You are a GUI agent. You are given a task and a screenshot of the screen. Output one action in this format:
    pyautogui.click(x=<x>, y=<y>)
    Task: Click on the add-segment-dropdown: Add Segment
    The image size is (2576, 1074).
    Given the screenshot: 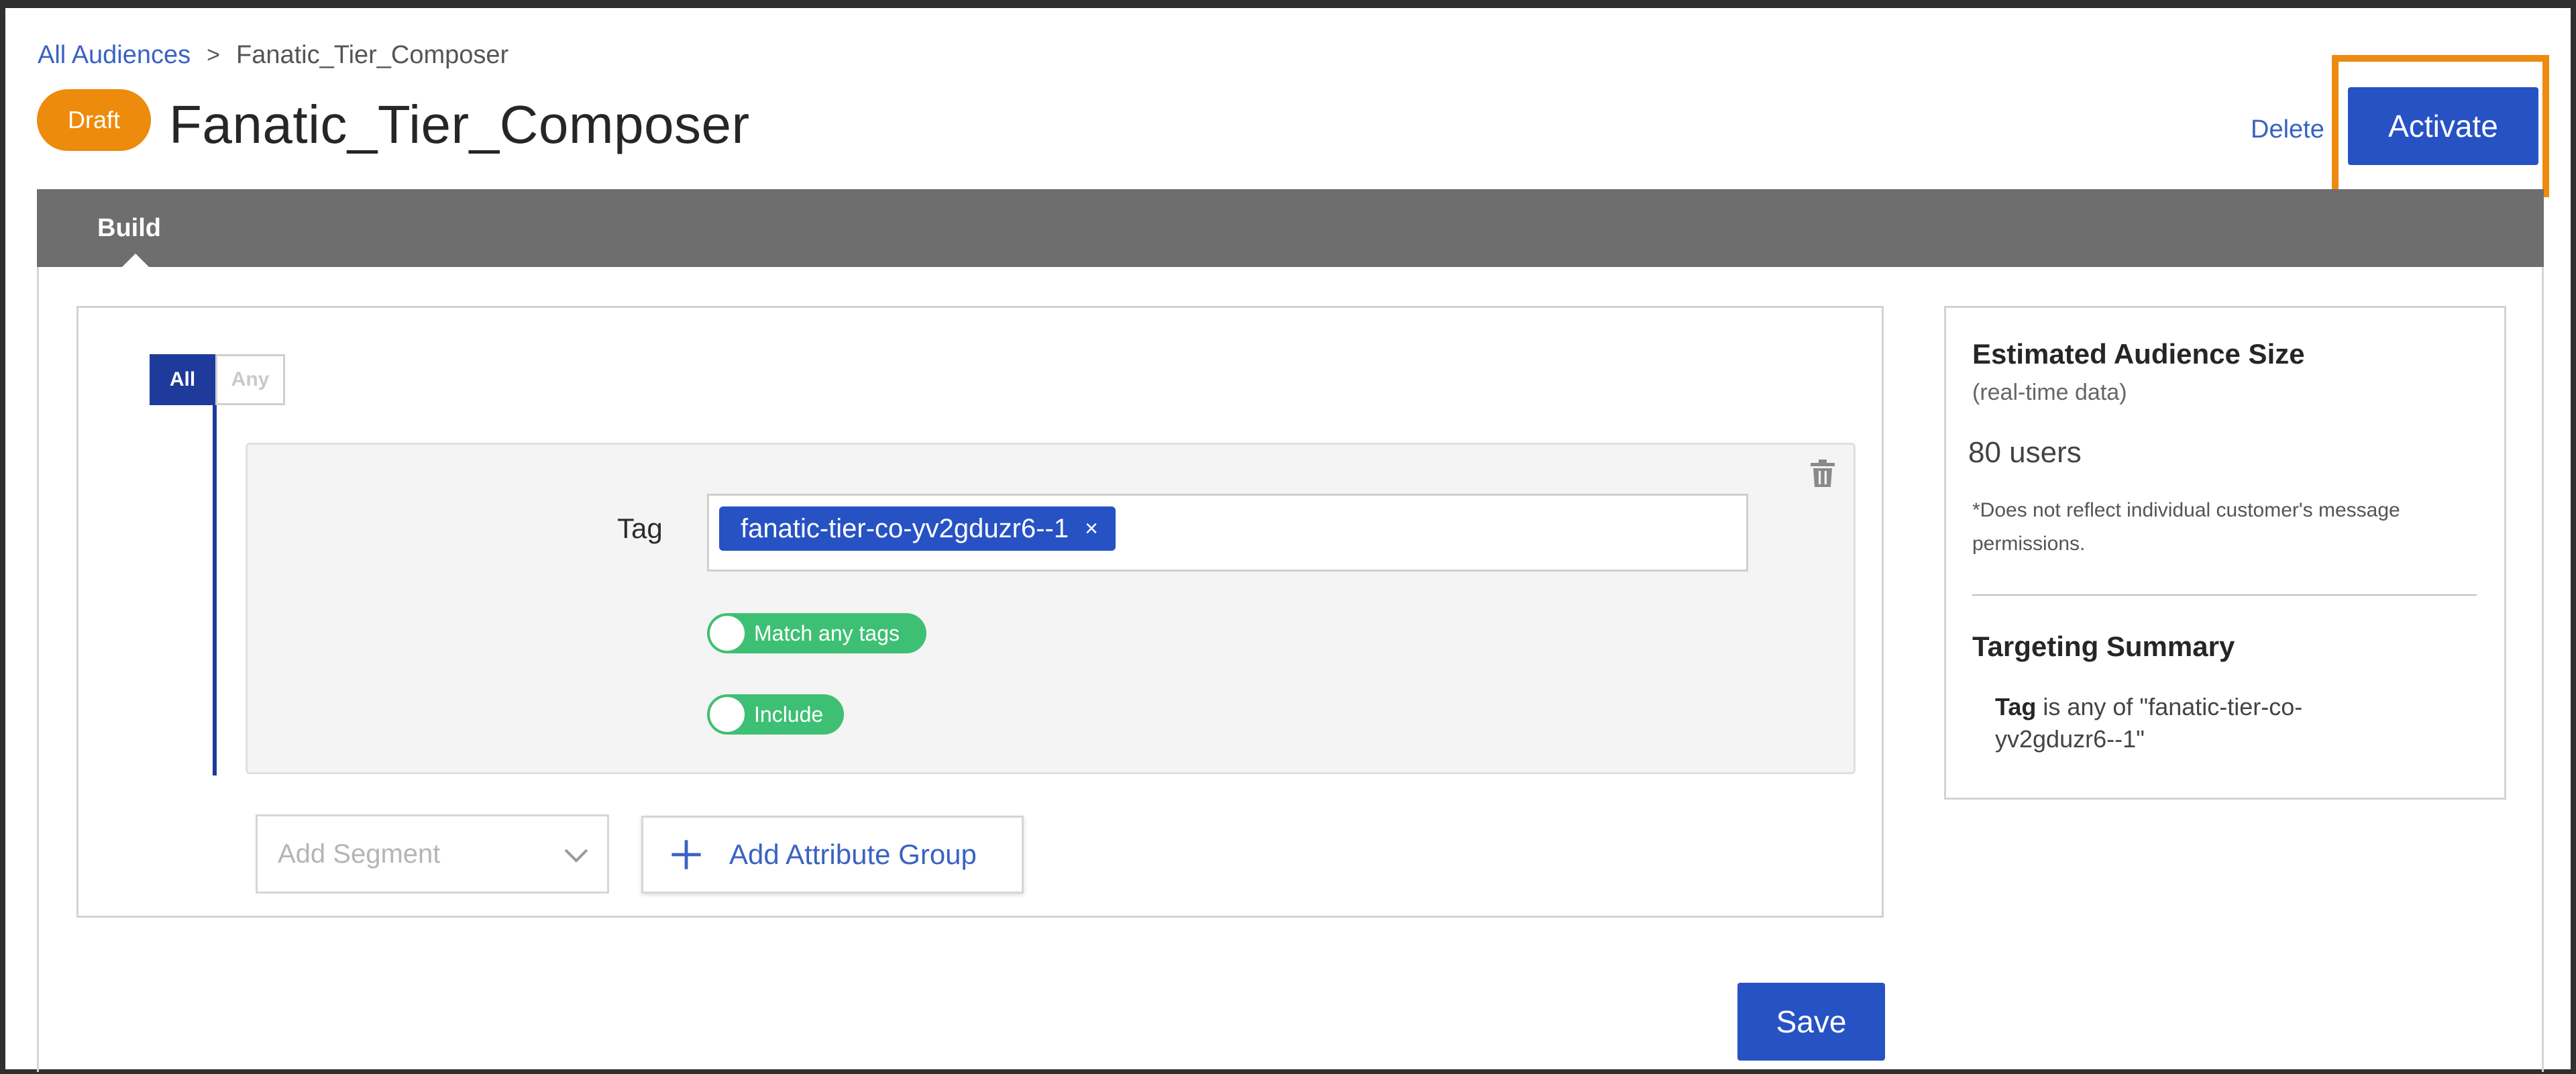 What is the action you would take?
    pyautogui.click(x=432, y=854)
    